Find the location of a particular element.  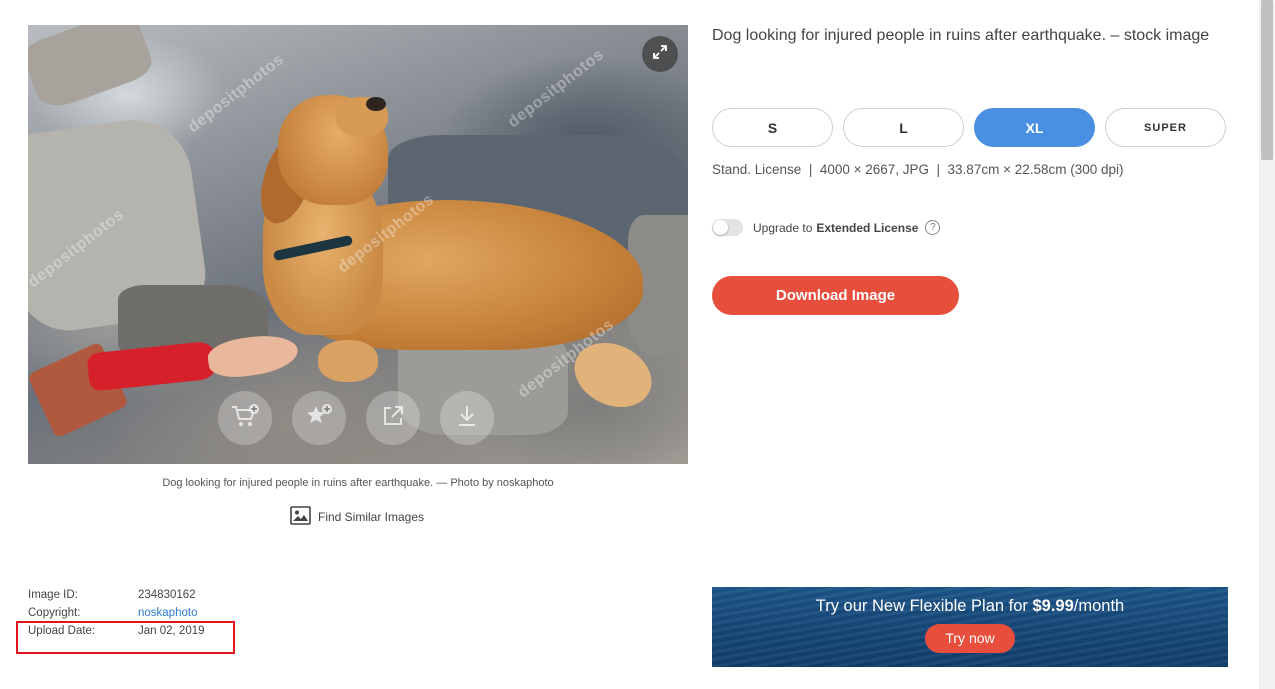

size-super-button: SUPER is located at coordinates (1165, 127).